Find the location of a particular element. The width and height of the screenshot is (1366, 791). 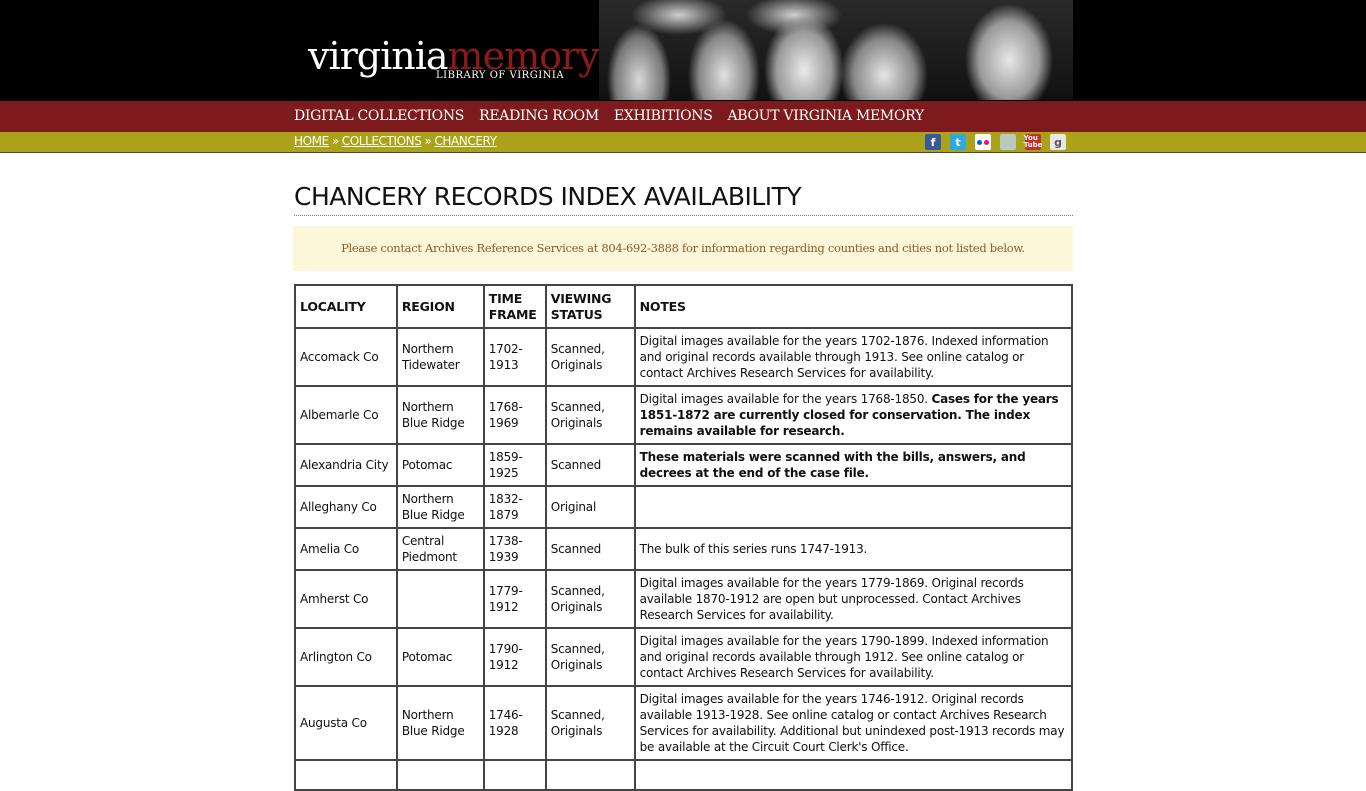

page-title: CHANCERY RECORDS INDEX AVAILABILITY is located at coordinates (683, 199).